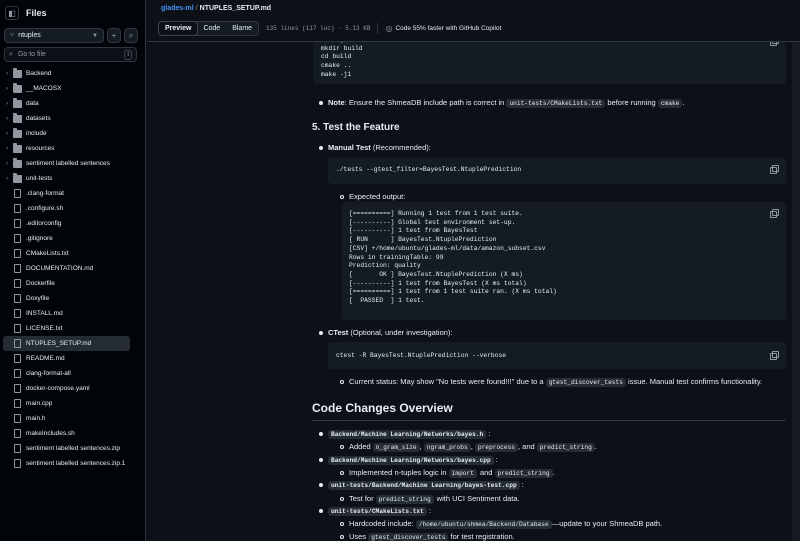 Image resolution: width=800 pixels, height=541 pixels. What do you see at coordinates (40, 283) in the screenshot?
I see `tree-item-label: Dockerfile` at bounding box center [40, 283].